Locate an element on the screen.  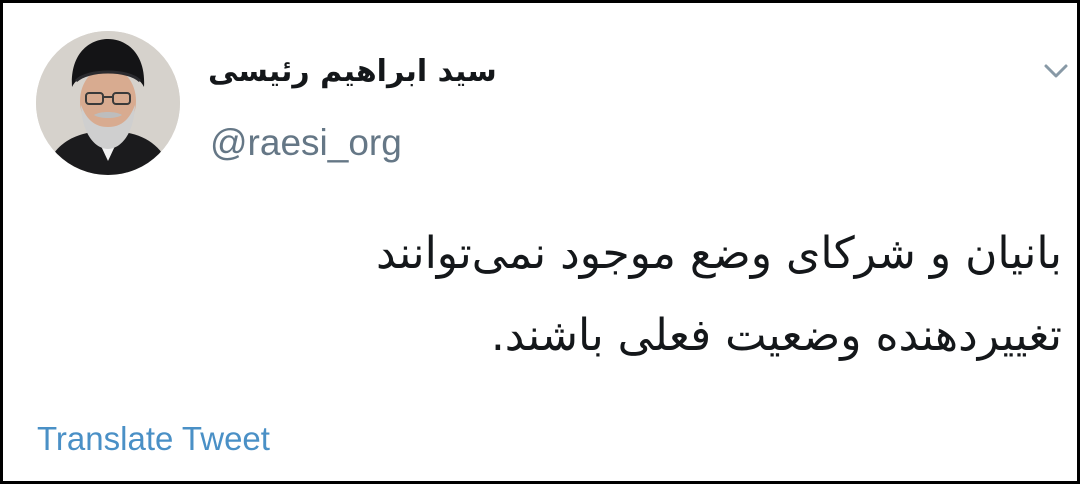
tweet-text-line: بانیان و شرکای وضع موجود نمی‌توانند is located at coordinates (718, 253).